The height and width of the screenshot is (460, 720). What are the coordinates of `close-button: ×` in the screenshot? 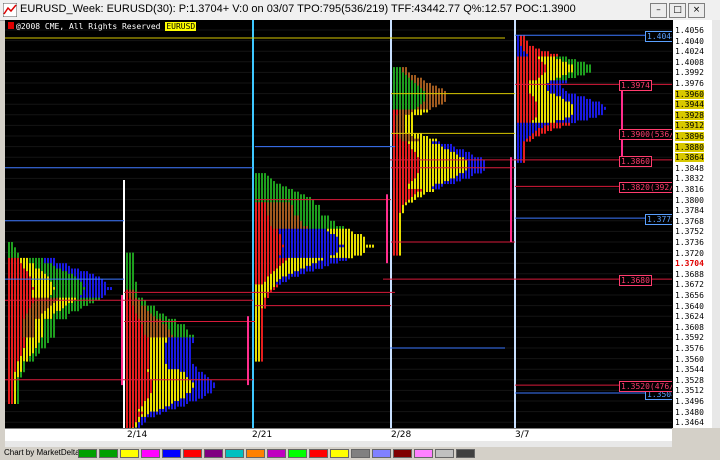 It's located at (696, 10).